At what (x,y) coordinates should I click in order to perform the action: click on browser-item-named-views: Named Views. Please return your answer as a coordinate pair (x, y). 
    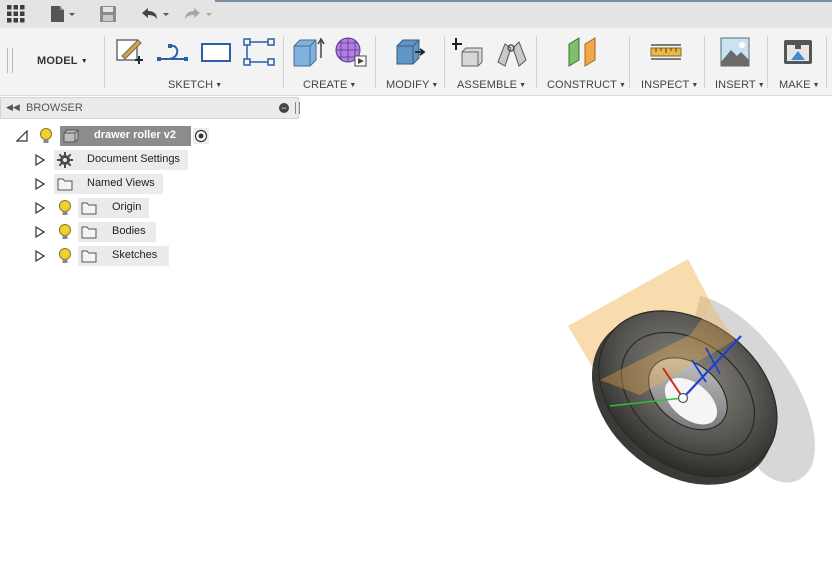
    Looking at the image, I should click on (150, 184).